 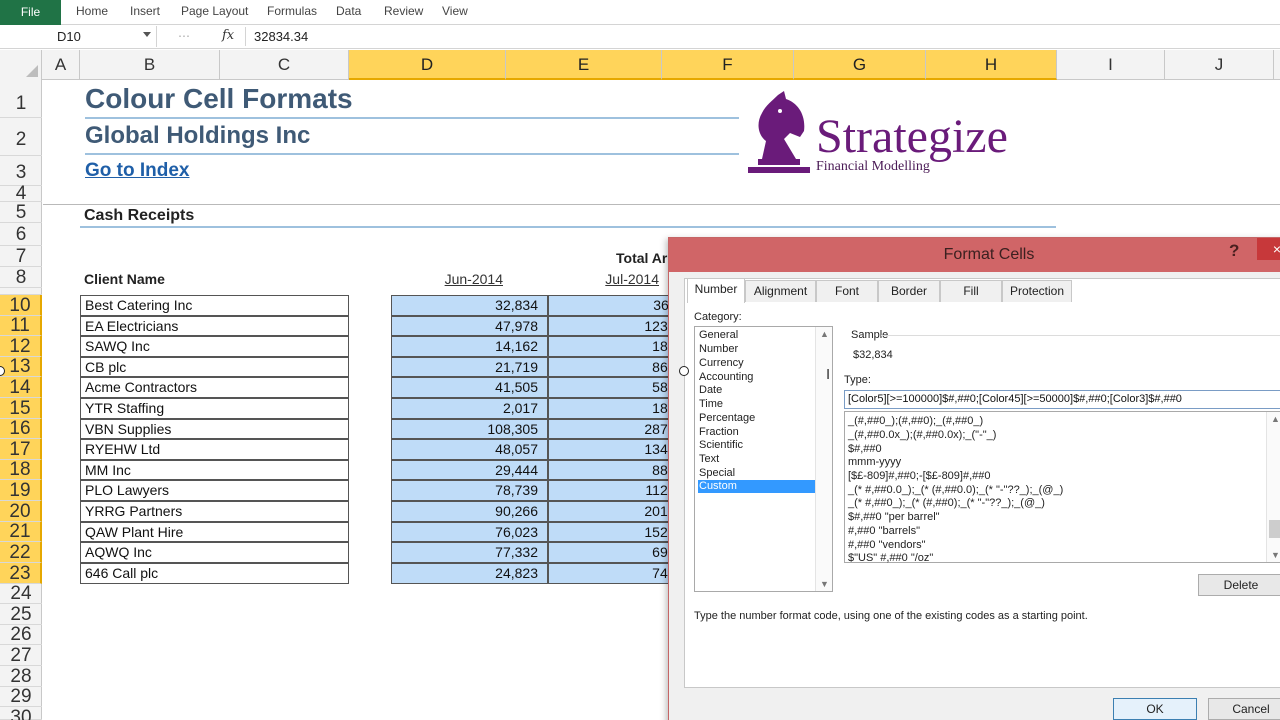 I want to click on select-all-button, so click(x=21, y=65).